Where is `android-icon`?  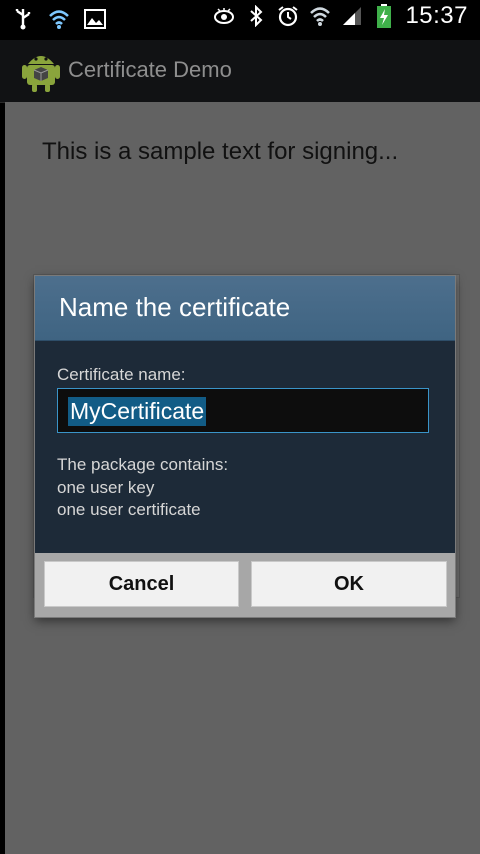 android-icon is located at coordinates (41, 71).